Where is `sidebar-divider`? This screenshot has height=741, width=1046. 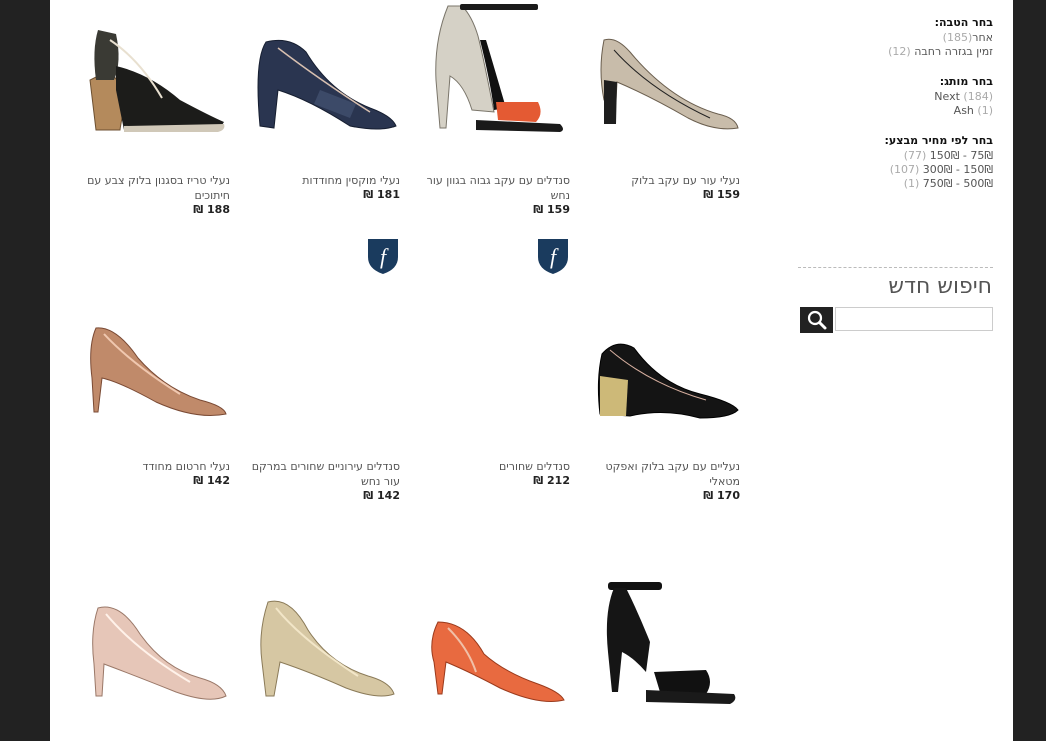
sidebar-divider is located at coordinates (895, 267).